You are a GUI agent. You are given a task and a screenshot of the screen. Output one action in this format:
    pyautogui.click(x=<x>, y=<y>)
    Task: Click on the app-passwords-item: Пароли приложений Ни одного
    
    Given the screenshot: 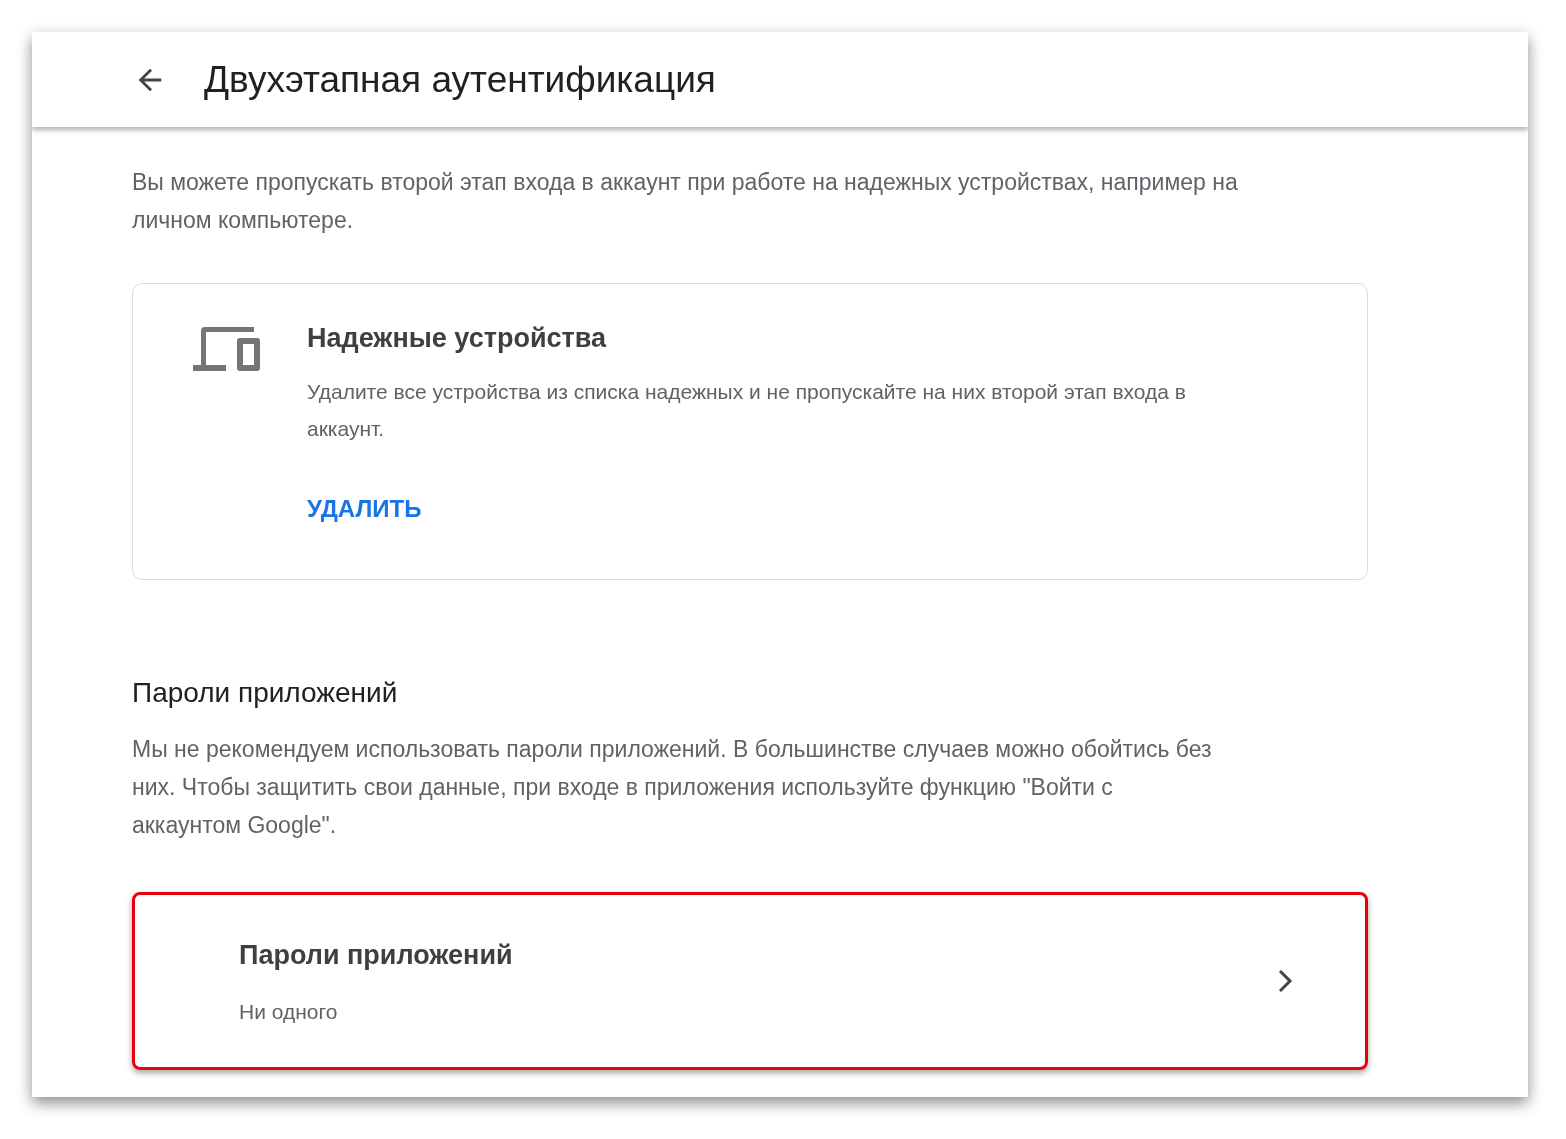 What is the action you would take?
    pyautogui.click(x=750, y=981)
    